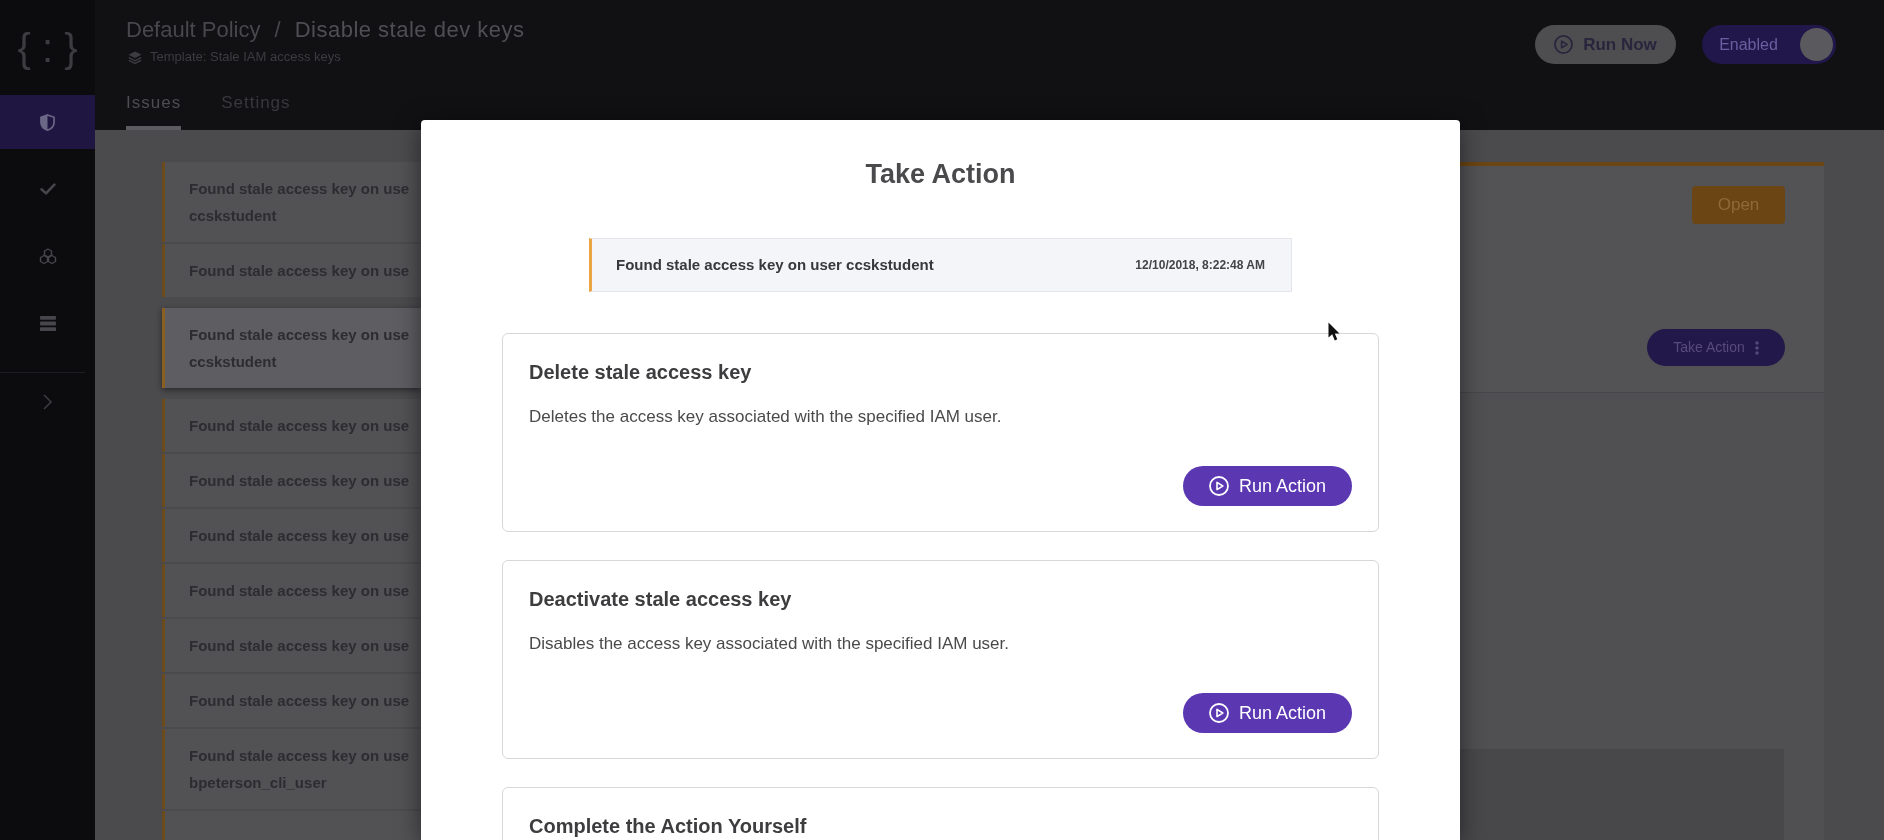 This screenshot has height=840, width=1884. Describe the element at coordinates (1816, 44) in the screenshot. I see `toggle-knob` at that location.